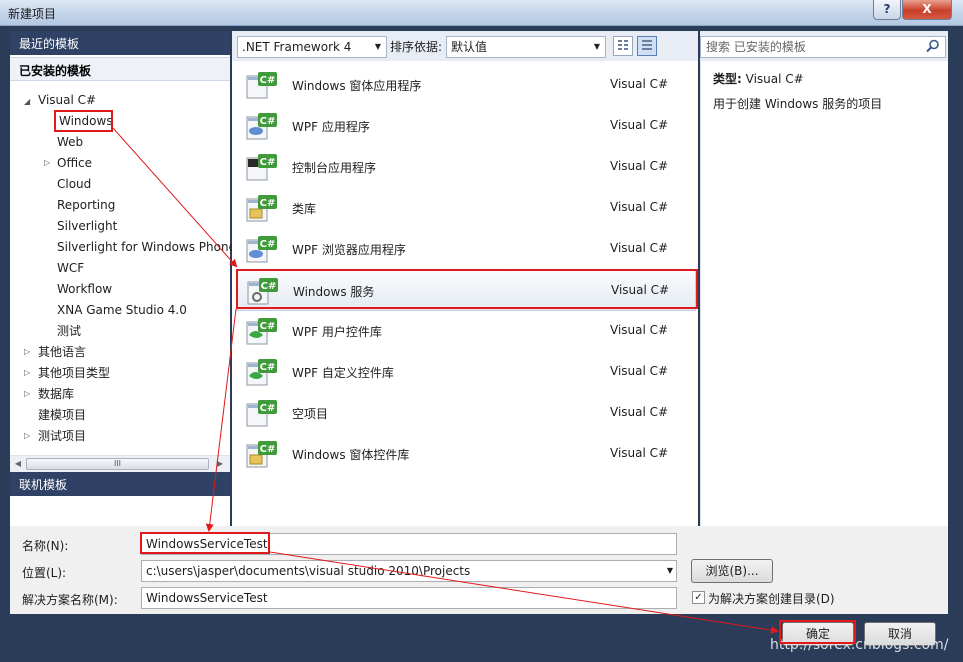 The height and width of the screenshot is (662, 963). What do you see at coordinates (774, 79) in the screenshot?
I see `type-value: Visual C#` at bounding box center [774, 79].